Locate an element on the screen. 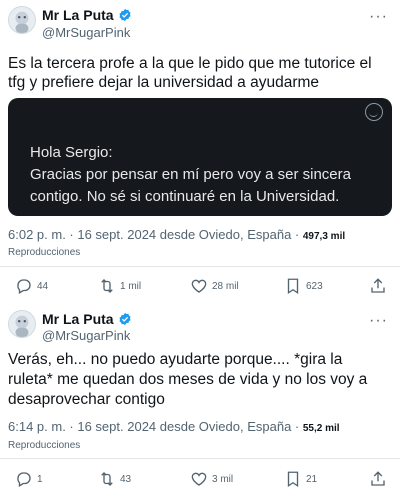 This screenshot has height=500, width=400. action-bar: 44 1 mil 28 mil 623 is located at coordinates (200, 288).